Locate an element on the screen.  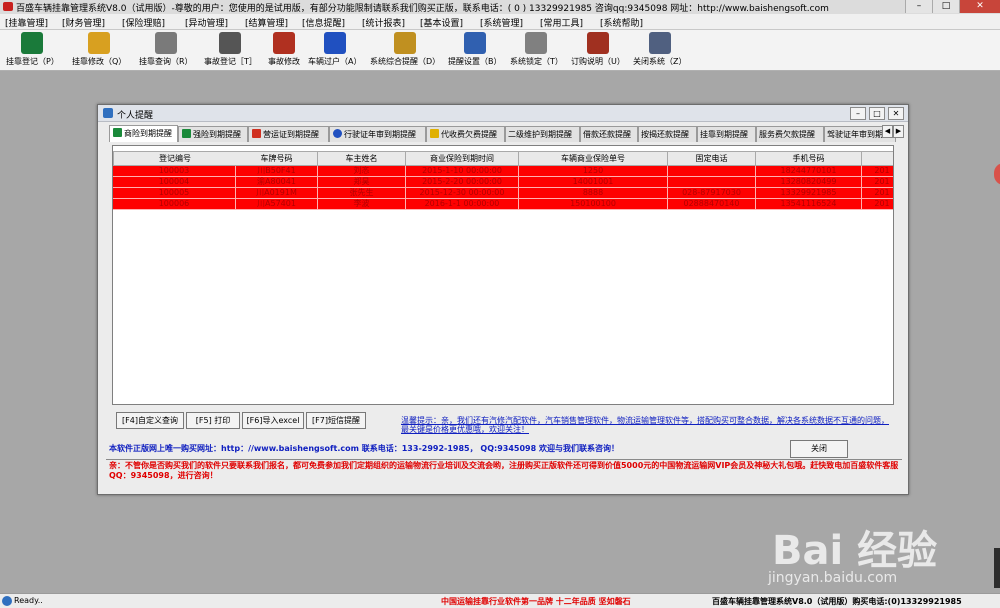
tab-affiliation-expiry: 挂靠到期提醒 is located at coordinates (726, 134).